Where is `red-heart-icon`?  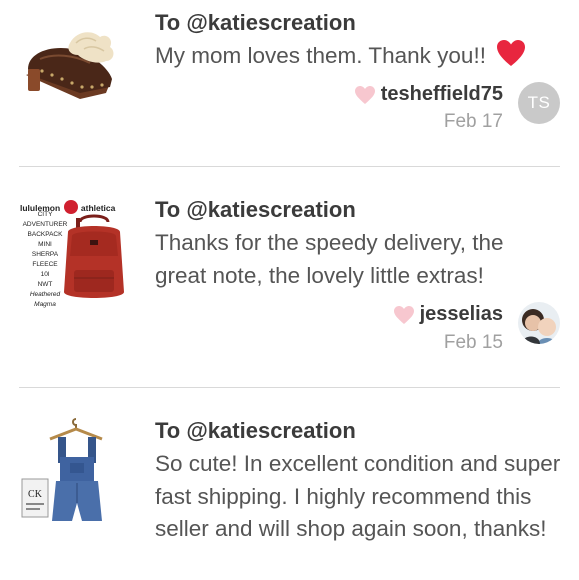
red-heart-icon is located at coordinates (511, 58).